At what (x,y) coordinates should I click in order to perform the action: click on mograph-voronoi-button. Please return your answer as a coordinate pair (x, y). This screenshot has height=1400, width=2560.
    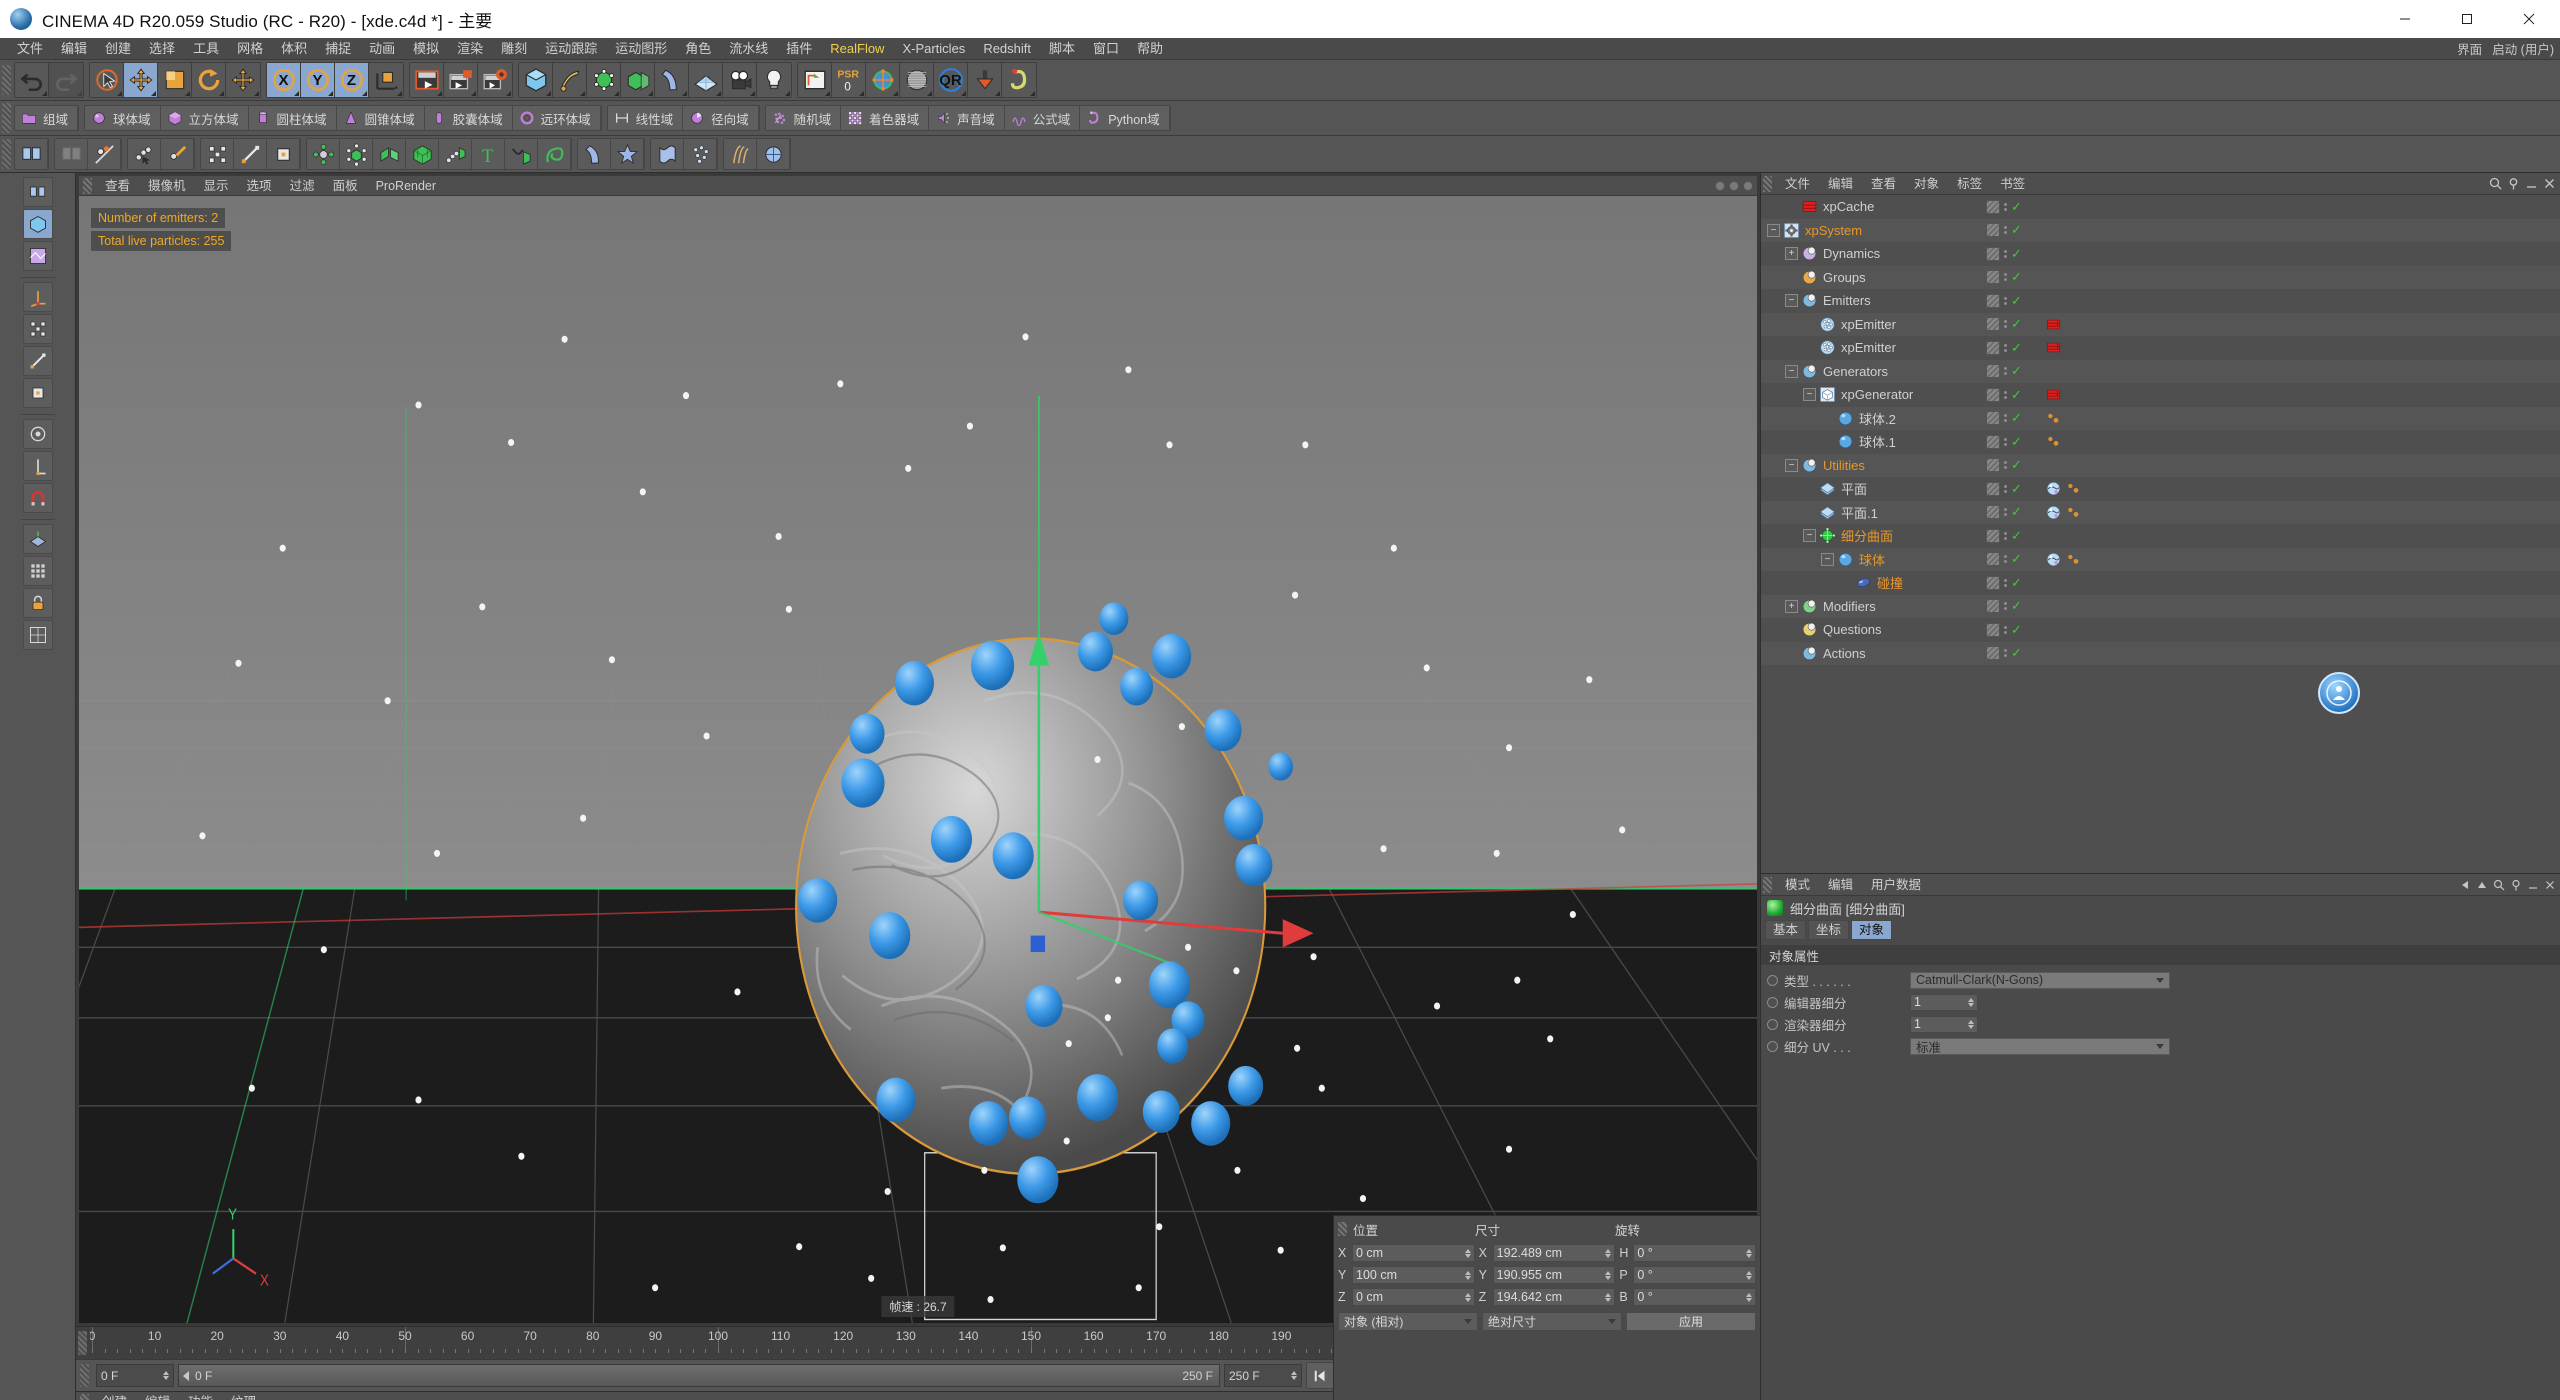
    Looking at the image, I should click on (422, 154).